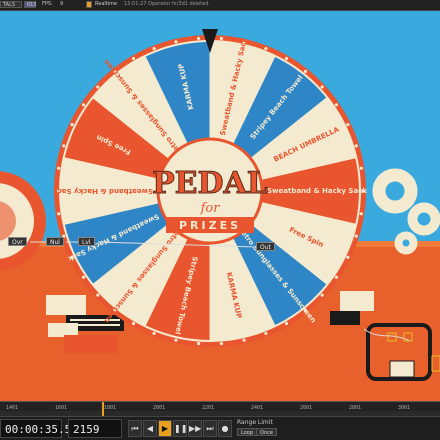  I want to click on skip-start-icon: ⏮, so click(135, 428).